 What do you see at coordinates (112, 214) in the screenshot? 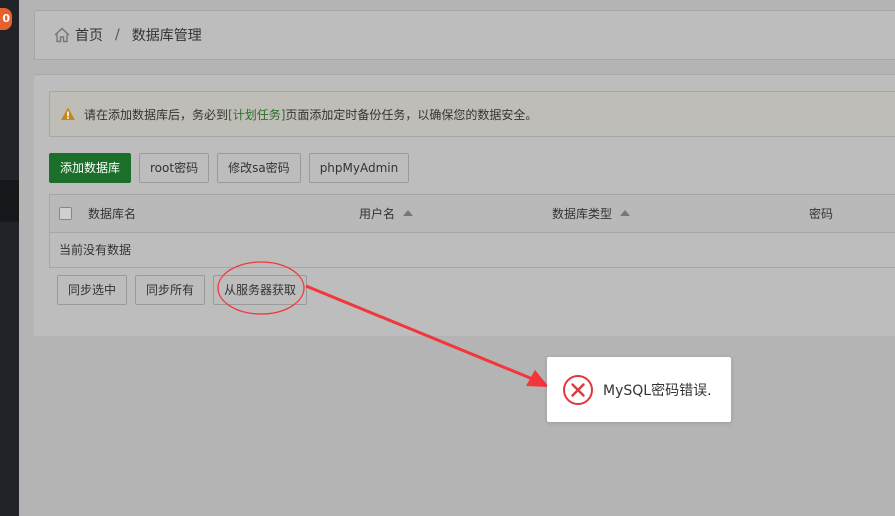
I see `column-header-database-name: 数据库名` at bounding box center [112, 214].